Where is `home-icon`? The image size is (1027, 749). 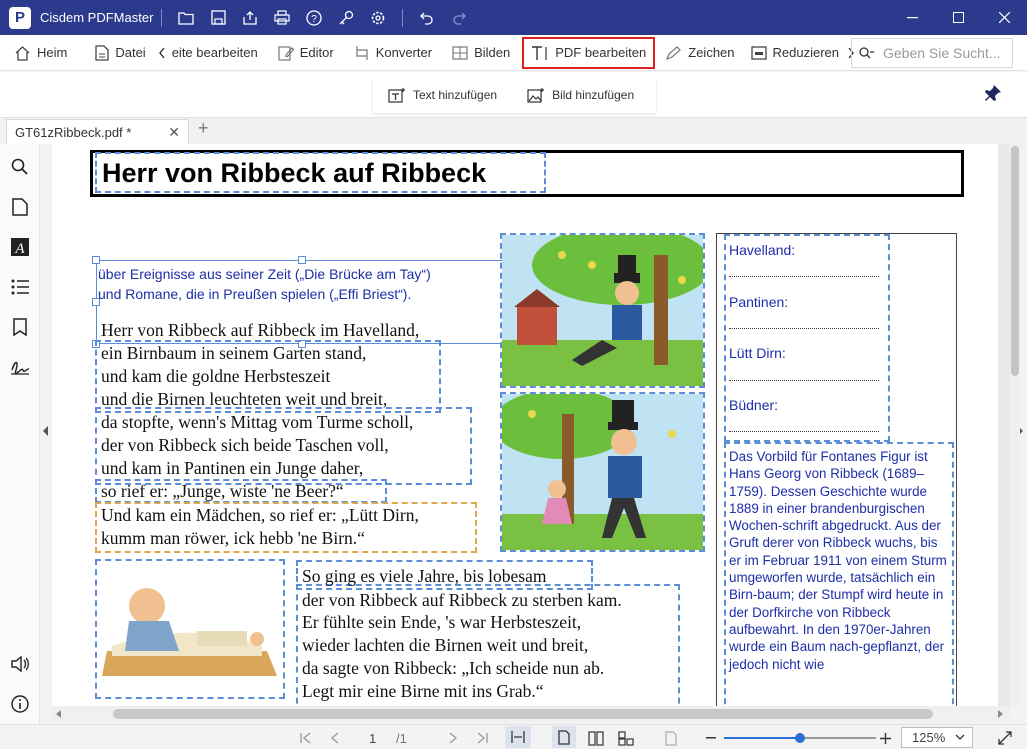
home-icon is located at coordinates (22, 53).